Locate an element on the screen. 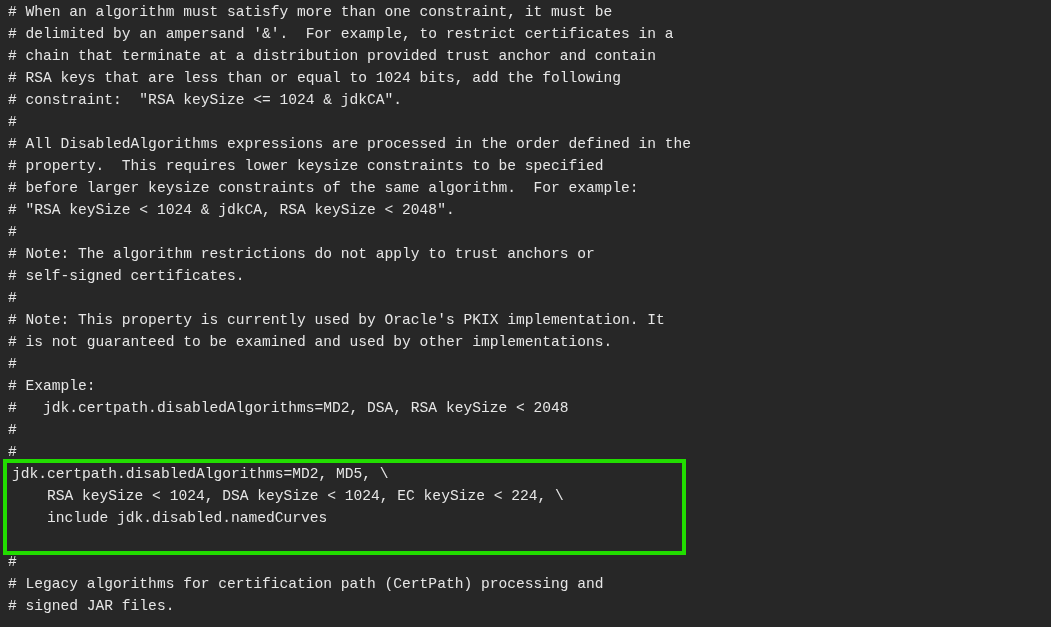 This screenshot has height=627, width=1051. code-line: # "RSA keySize < 1024 & jdkCA, RSA keySize < 2048". is located at coordinates (232, 210).